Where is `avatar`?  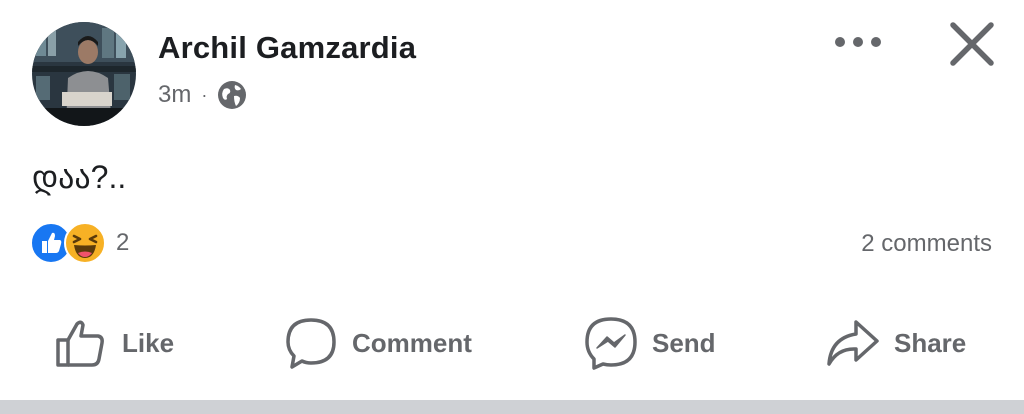
avatar is located at coordinates (84, 74).